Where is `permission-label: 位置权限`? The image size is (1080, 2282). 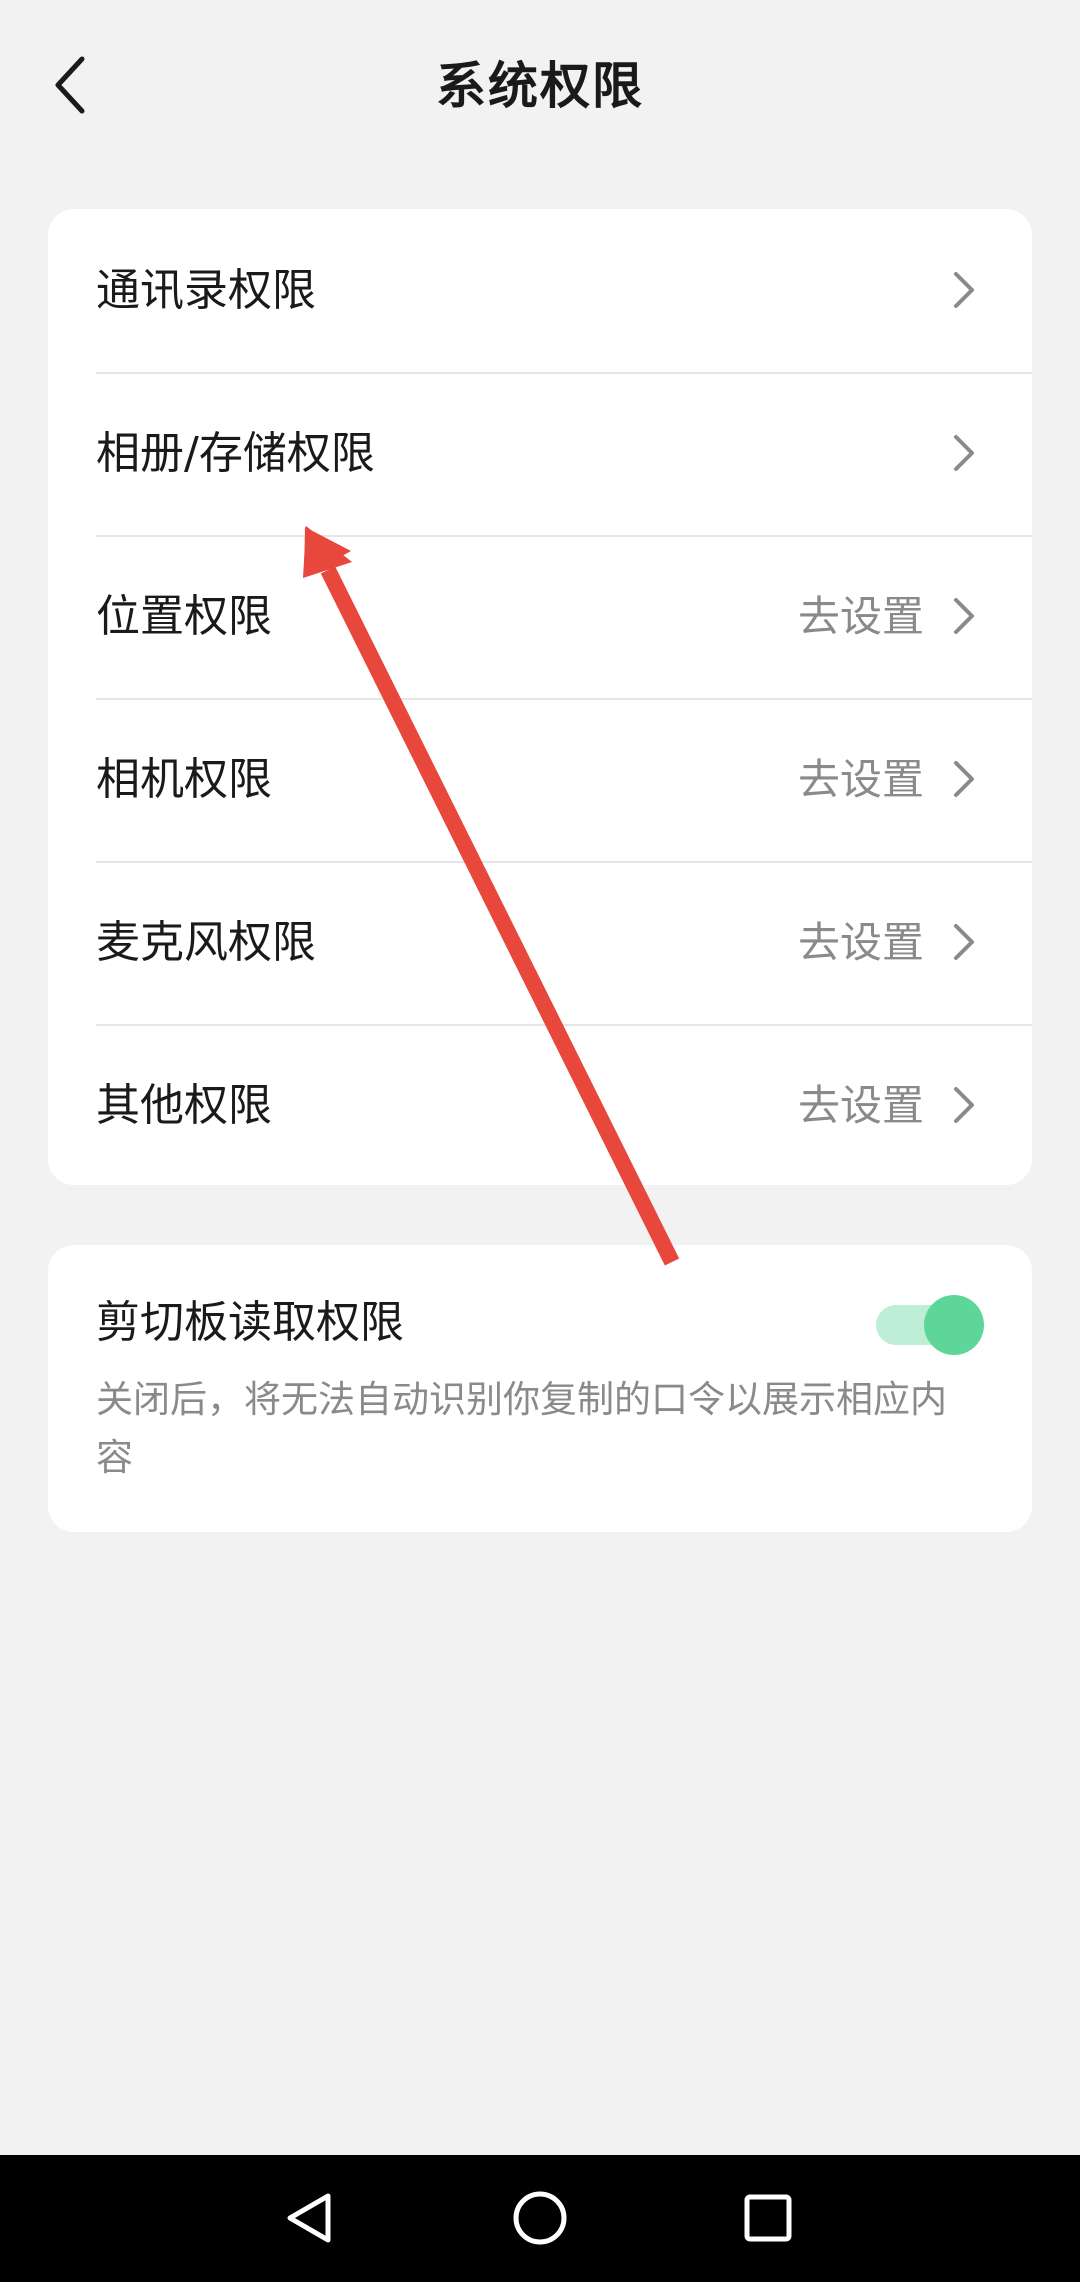 permission-label: 位置权限 is located at coordinates (184, 616).